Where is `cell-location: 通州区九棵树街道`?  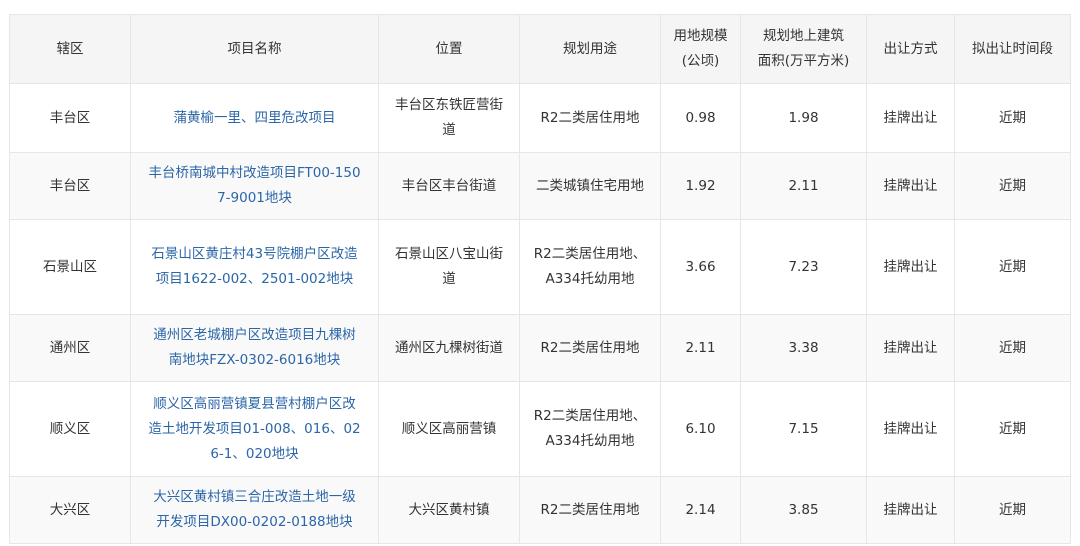
cell-location: 通州区九棵树街道 is located at coordinates (449, 348).